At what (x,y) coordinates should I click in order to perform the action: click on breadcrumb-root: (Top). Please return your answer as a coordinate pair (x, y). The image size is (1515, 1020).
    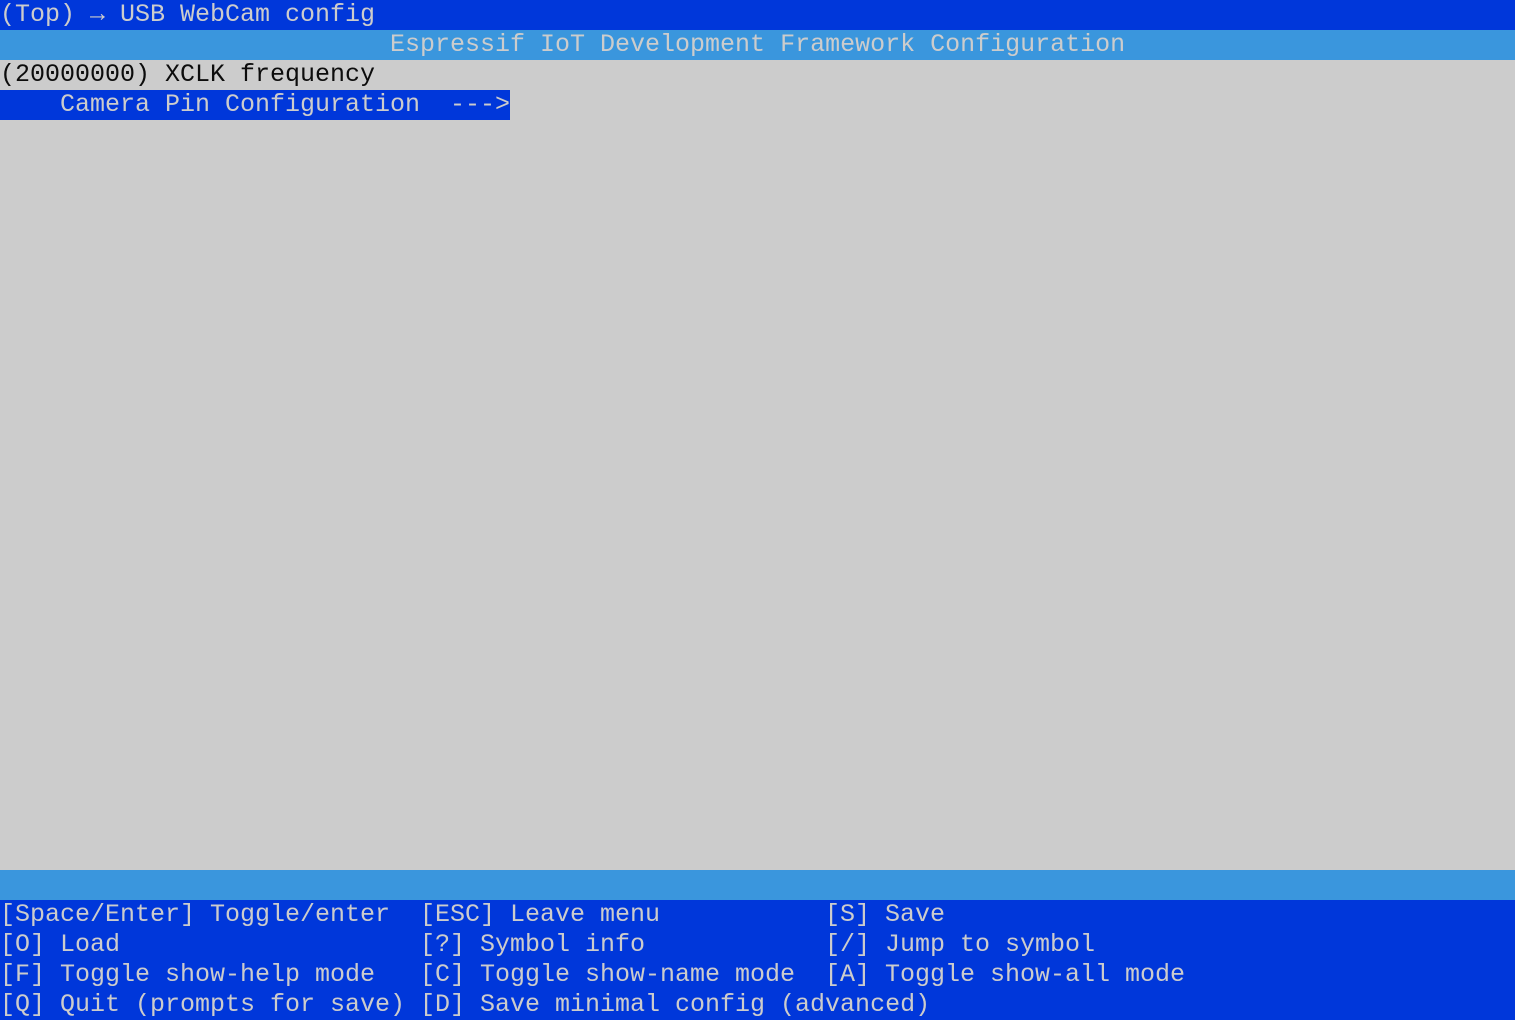
    Looking at the image, I should click on (37, 15).